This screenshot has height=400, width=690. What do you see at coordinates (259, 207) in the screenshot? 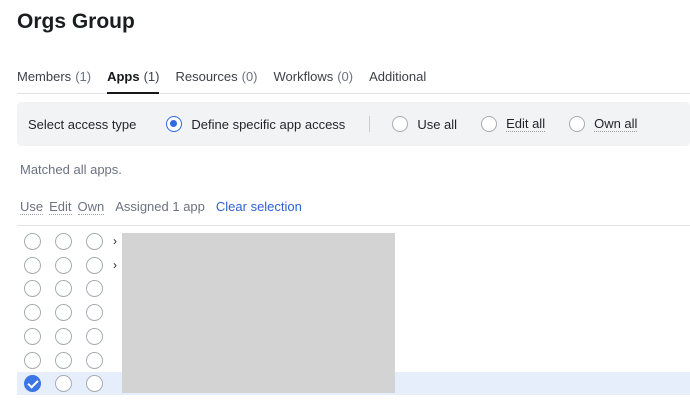
I see `clear-selection-link: Clear selection` at bounding box center [259, 207].